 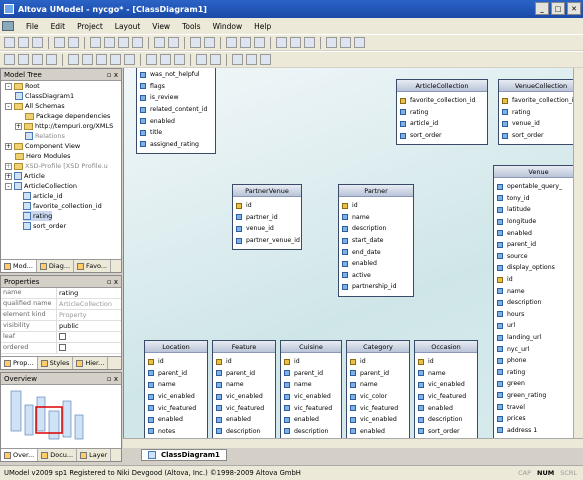 What do you see at coordinates (538, 326) in the screenshot?
I see `class-attribute: url` at bounding box center [538, 326].